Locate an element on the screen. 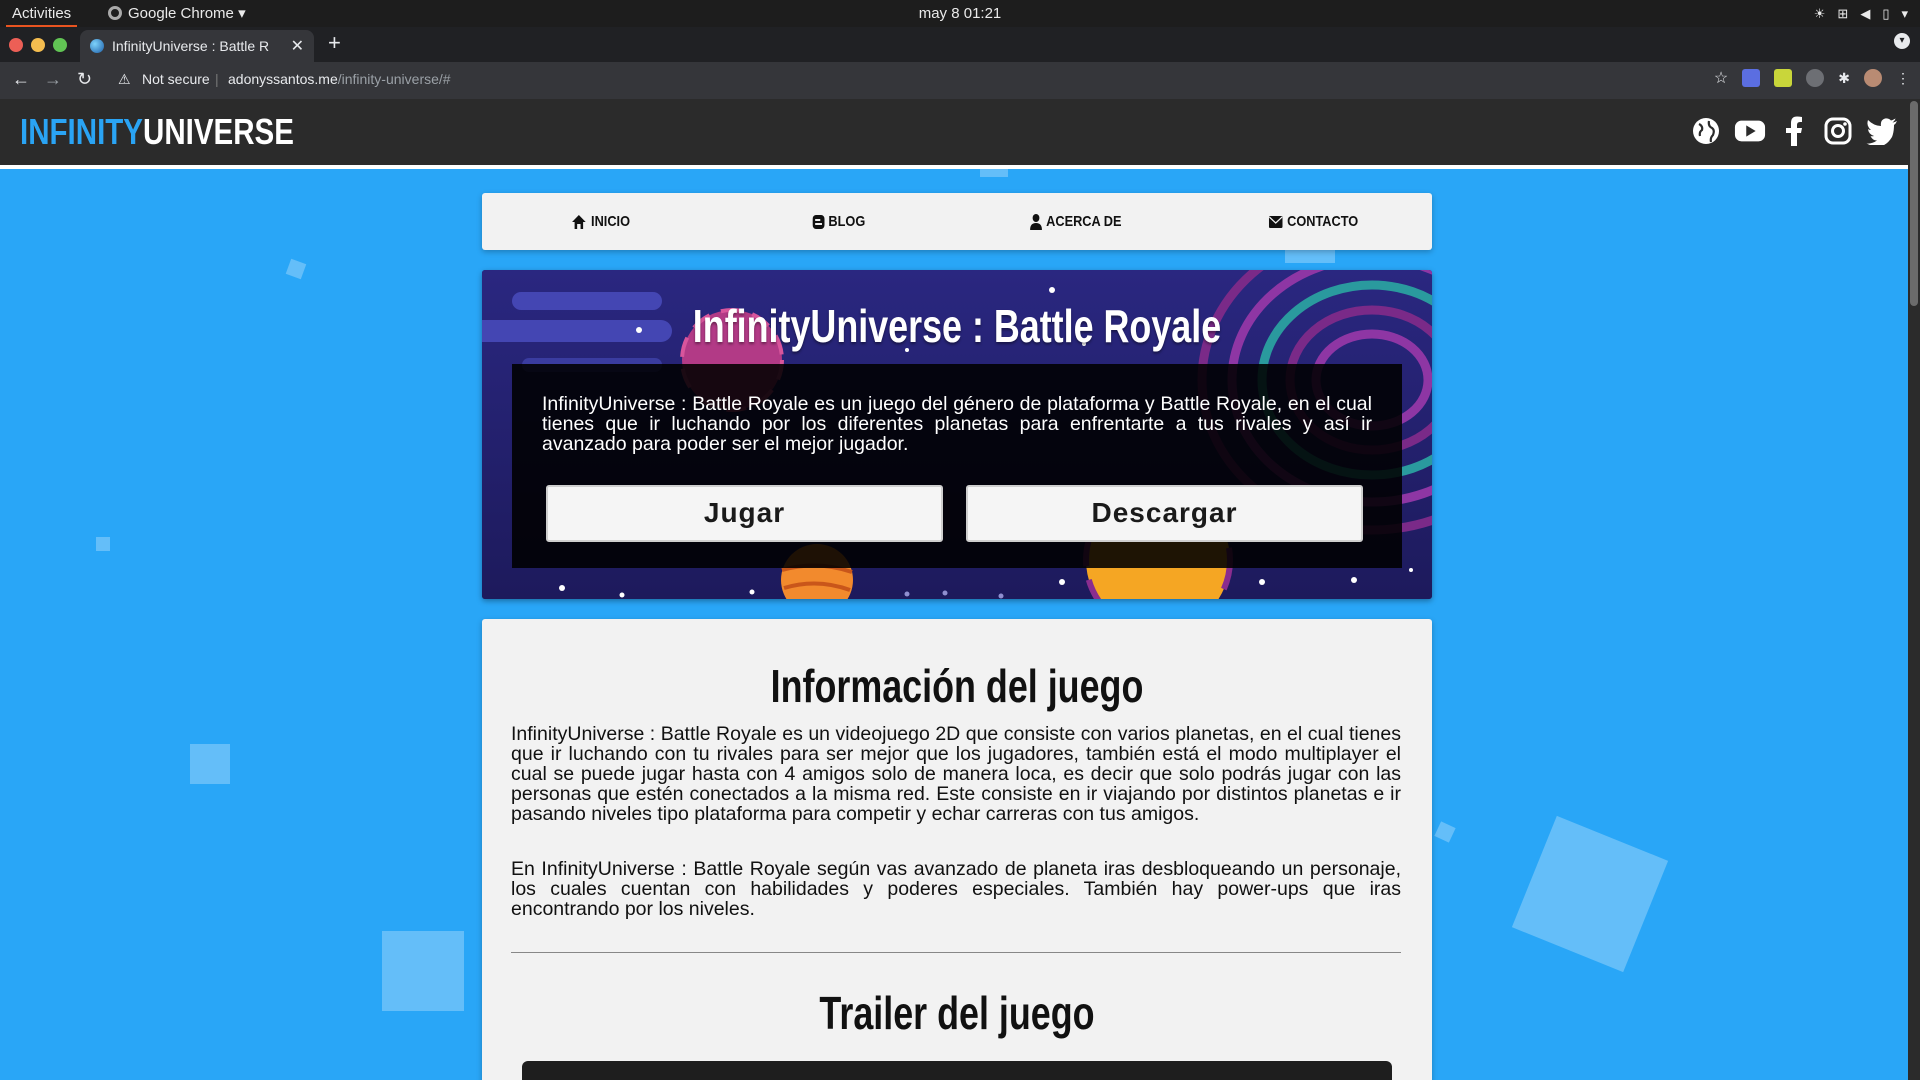 The width and height of the screenshot is (1920, 1080). nav-label: INICIO is located at coordinates (611, 221).